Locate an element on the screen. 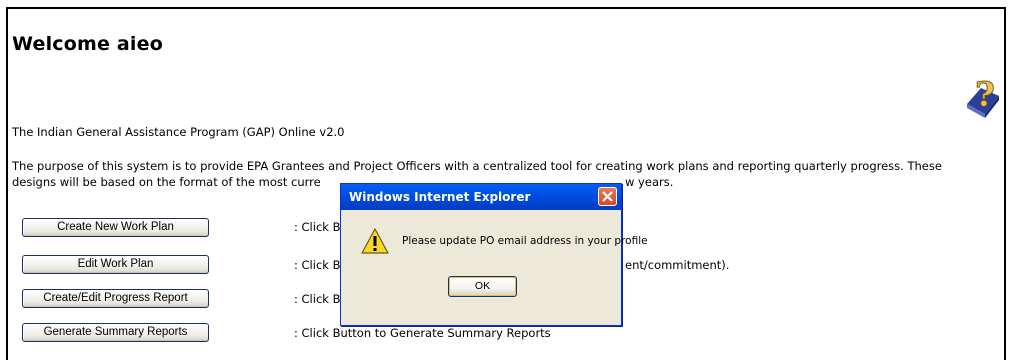  edit-work-plan-desc: : Click B is located at coordinates (317, 265).